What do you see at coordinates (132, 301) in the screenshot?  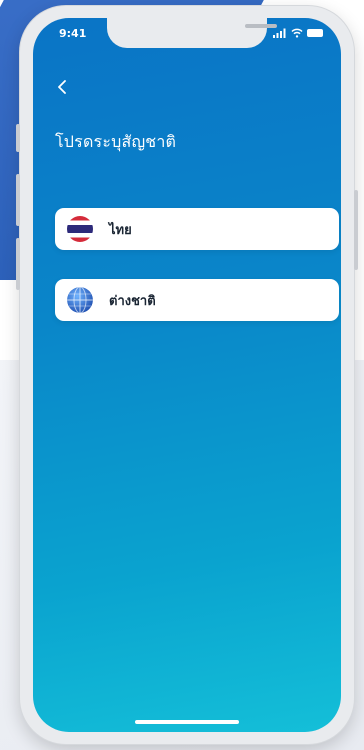 I see `option-foreigner-label: ต่างชาติ` at bounding box center [132, 301].